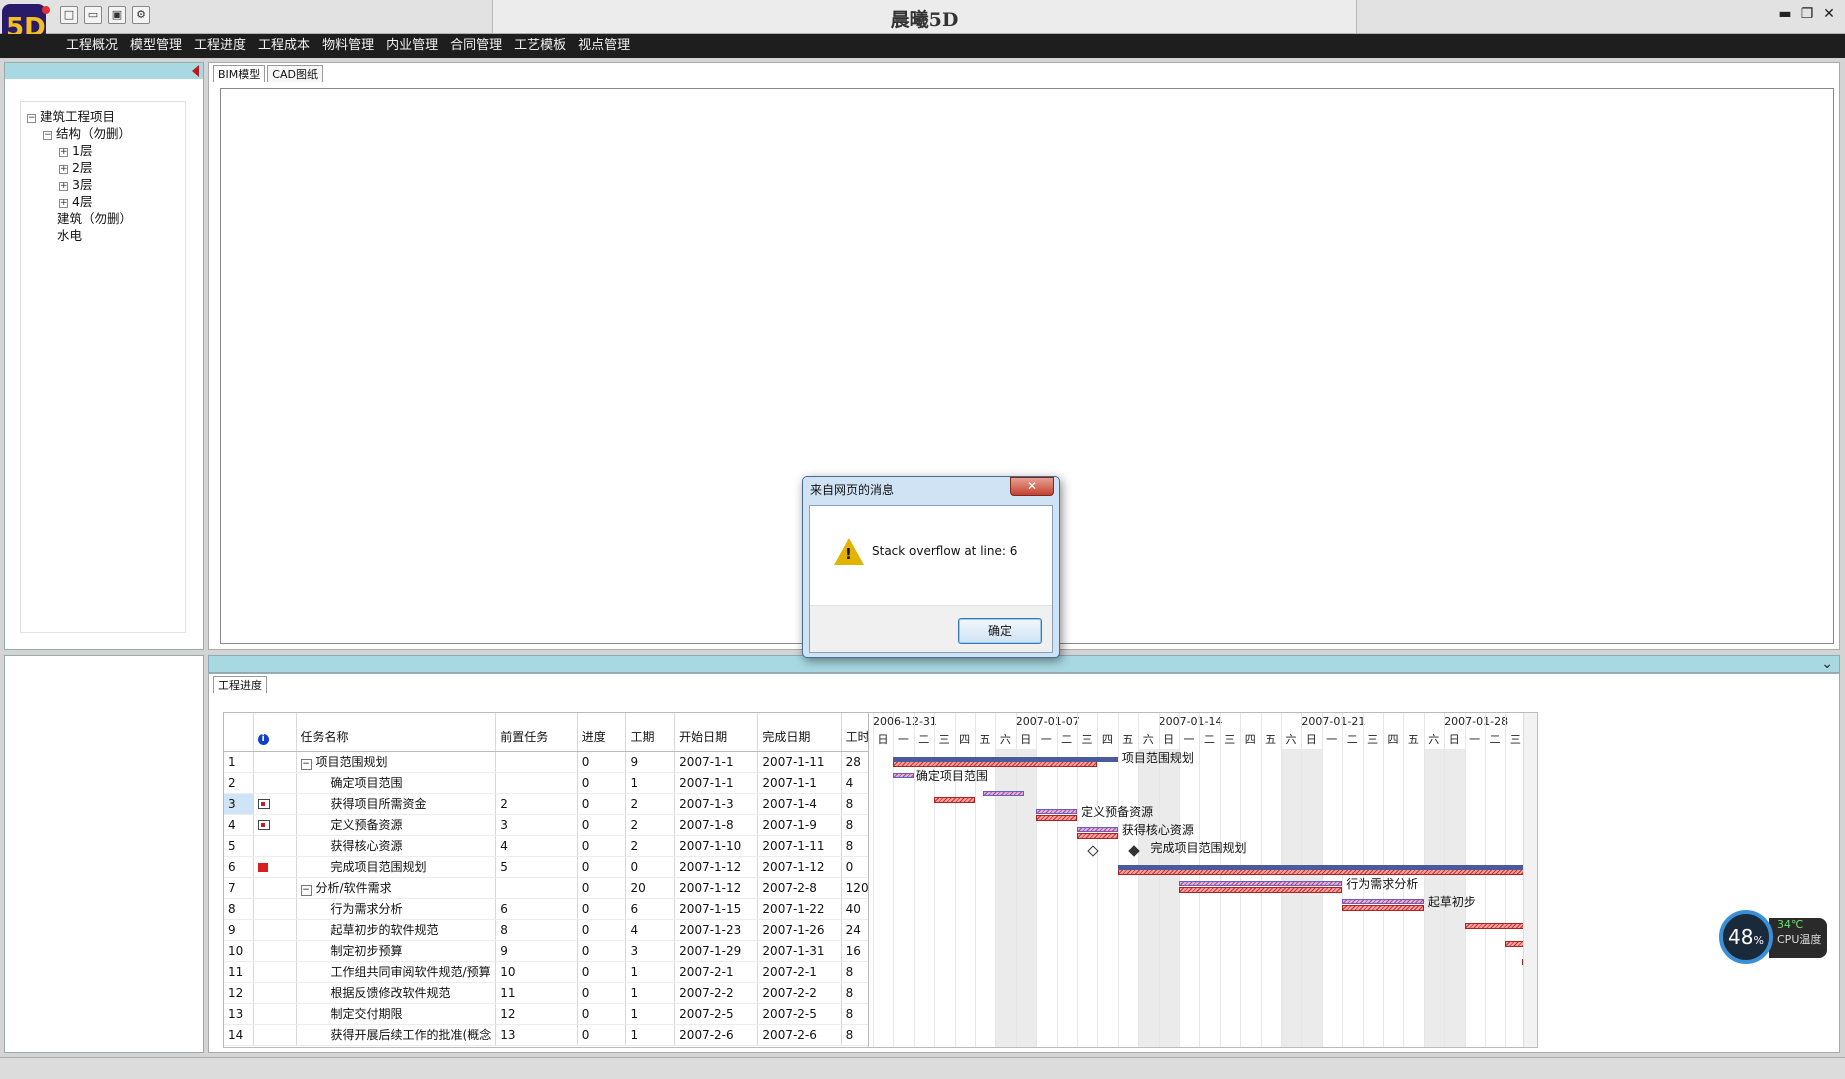 The height and width of the screenshot is (1079, 1845). Describe the element at coordinates (240, 684) in the screenshot. I see `tab-schedule: 工程进度` at that location.